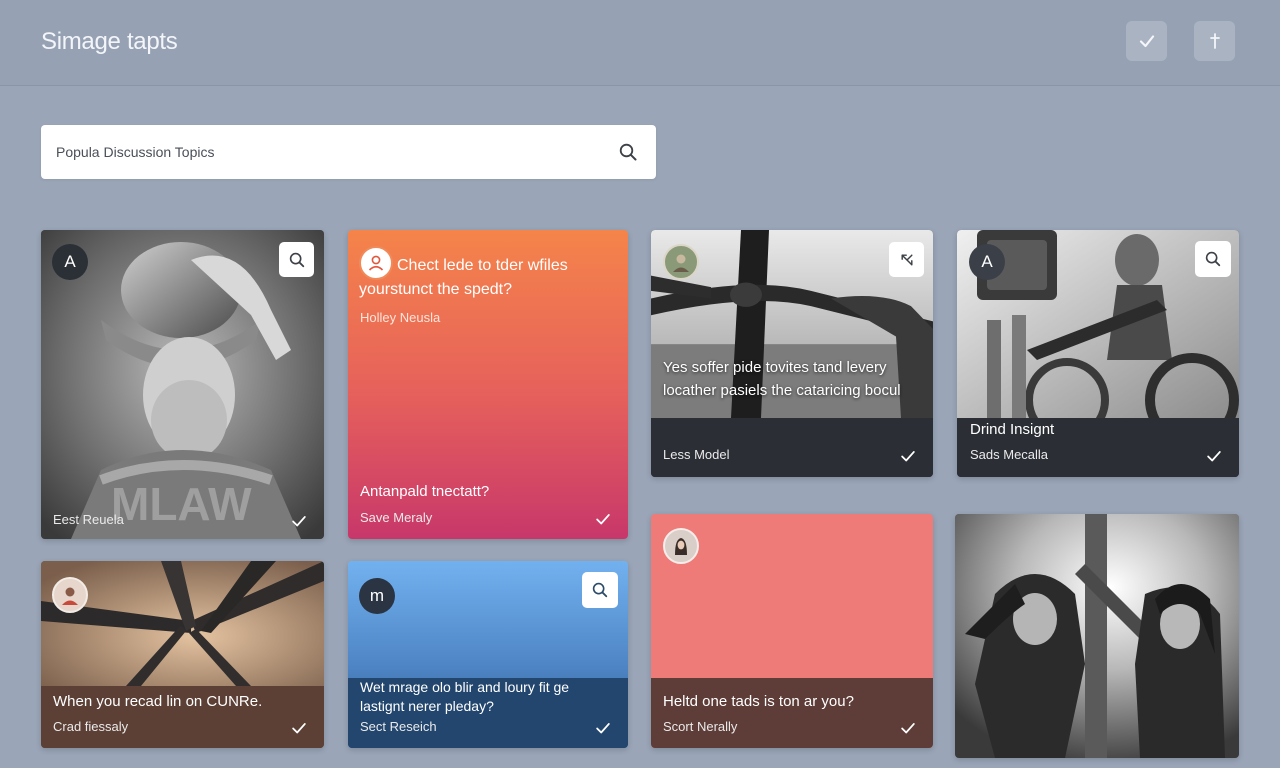 The image size is (1280, 768). I want to click on pin-icon, so click(1214, 41).